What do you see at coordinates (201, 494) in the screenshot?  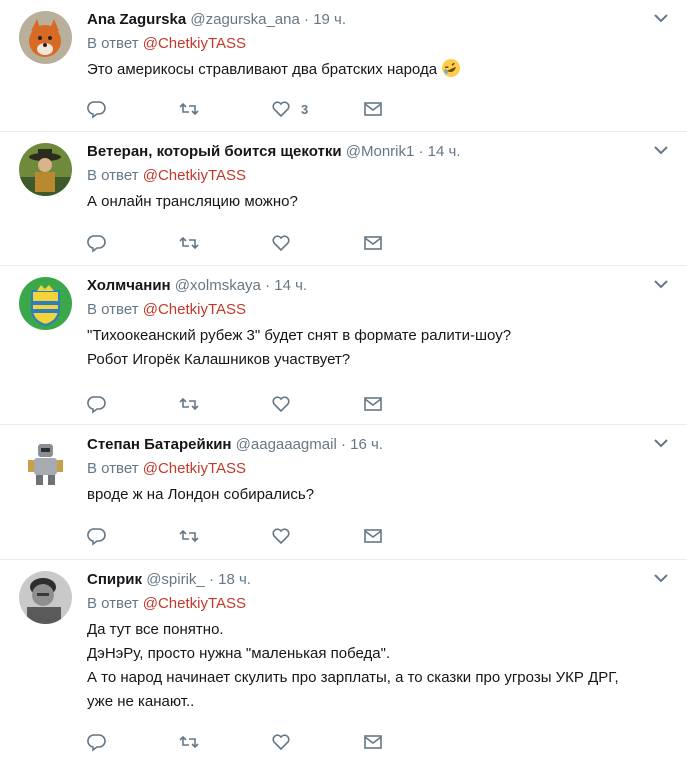 I see `tweet-line: вроде ж на Лондон собирались?` at bounding box center [201, 494].